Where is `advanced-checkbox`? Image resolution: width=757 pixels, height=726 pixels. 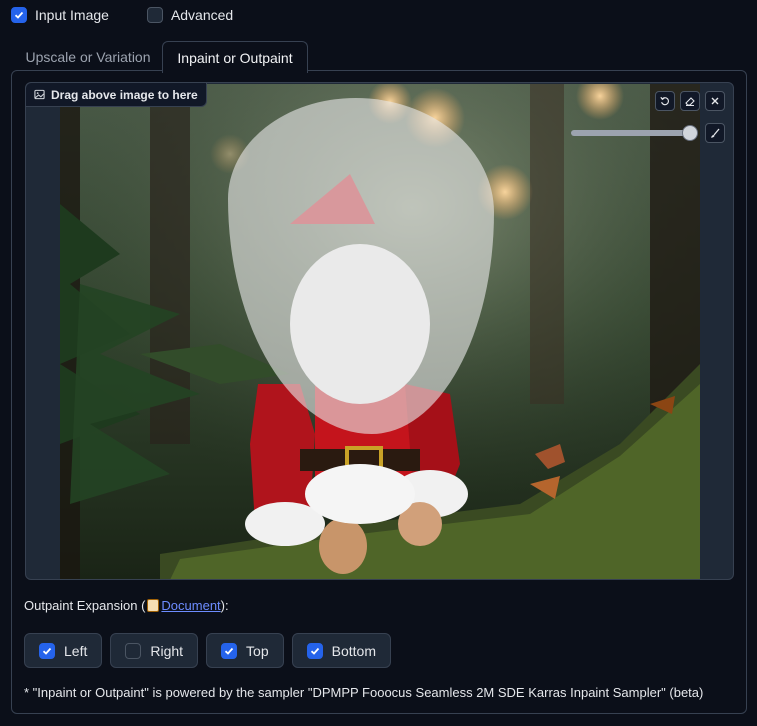 advanced-checkbox is located at coordinates (154, 15).